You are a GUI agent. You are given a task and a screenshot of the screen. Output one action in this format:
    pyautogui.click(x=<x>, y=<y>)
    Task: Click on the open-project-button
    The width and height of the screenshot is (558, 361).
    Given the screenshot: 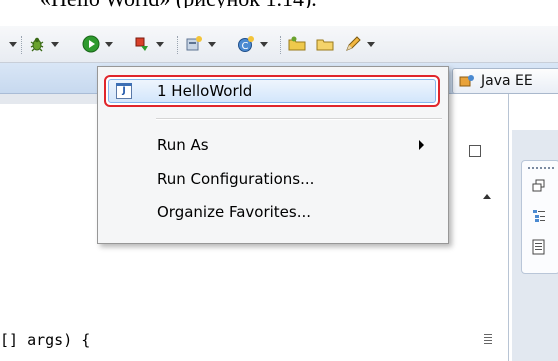 What is the action you would take?
    pyautogui.click(x=325, y=44)
    